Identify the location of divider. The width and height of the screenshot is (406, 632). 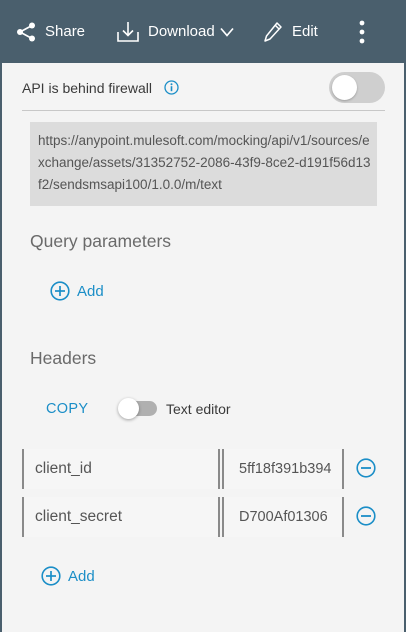
(203, 110).